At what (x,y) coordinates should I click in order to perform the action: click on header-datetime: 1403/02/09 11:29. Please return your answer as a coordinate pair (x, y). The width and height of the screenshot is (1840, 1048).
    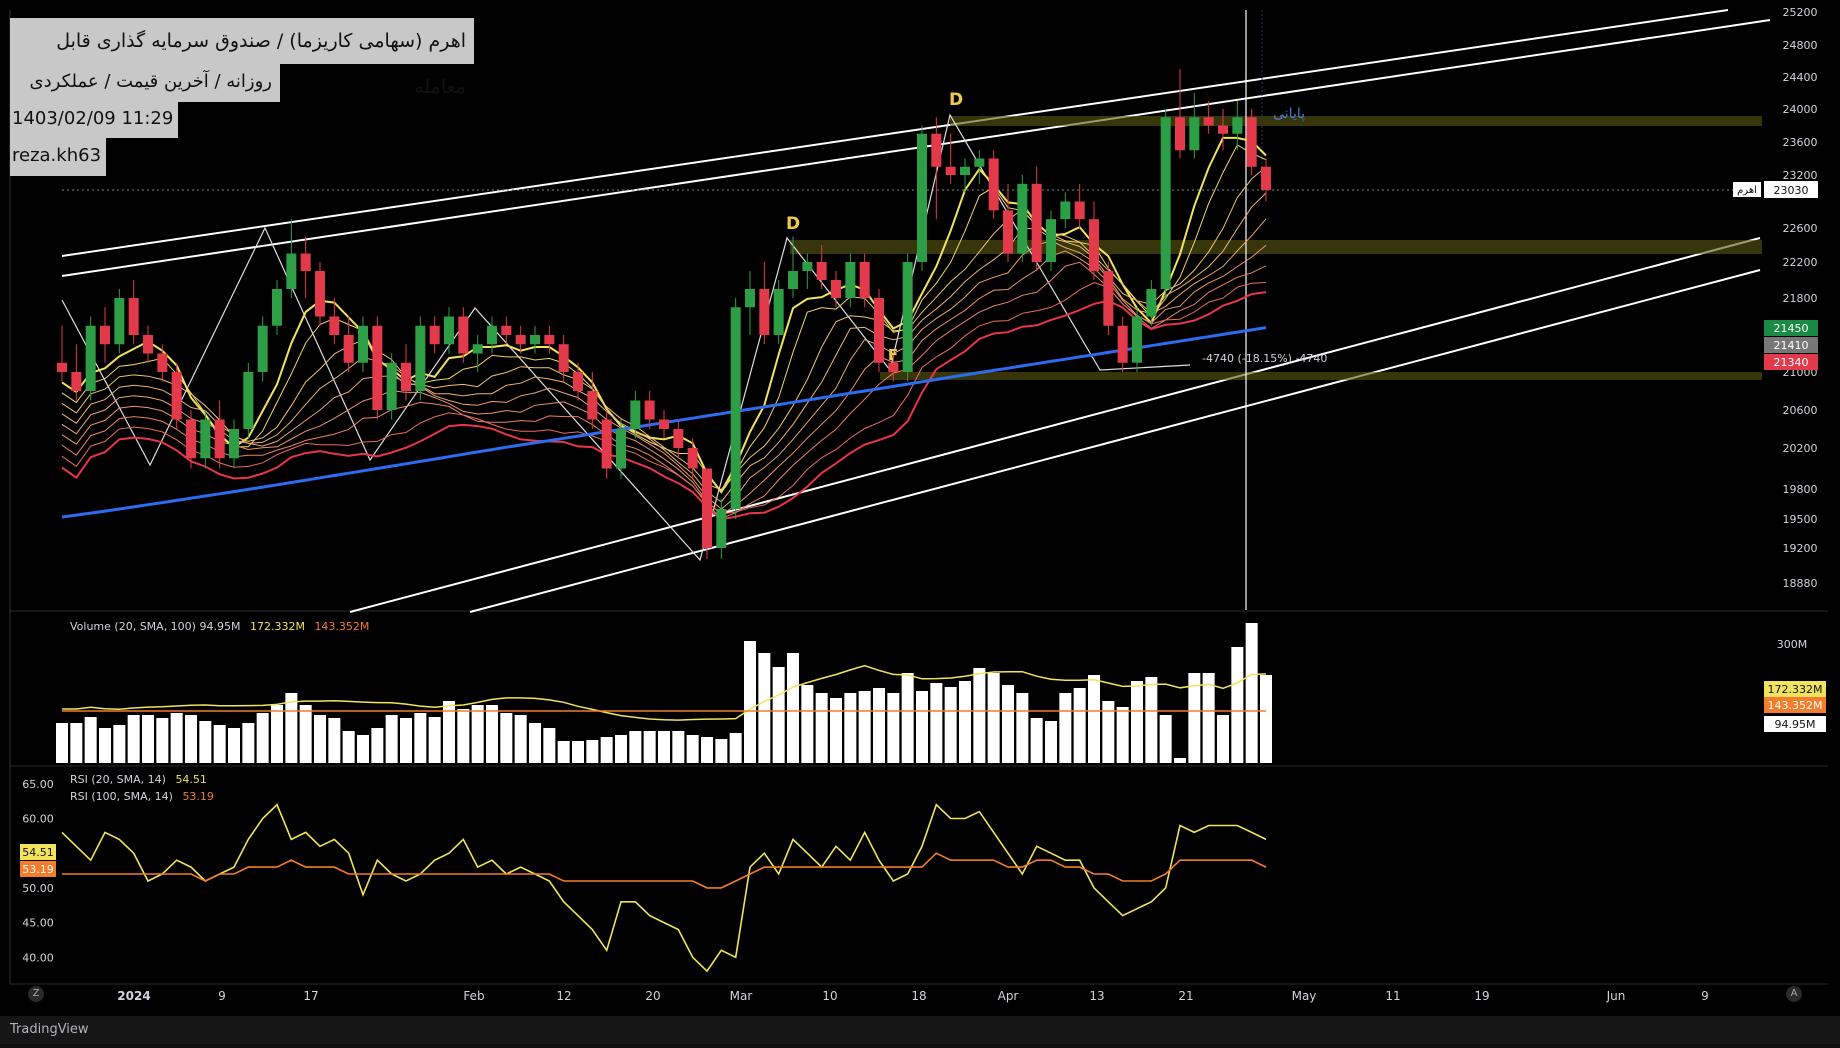
    Looking at the image, I should click on (94, 119).